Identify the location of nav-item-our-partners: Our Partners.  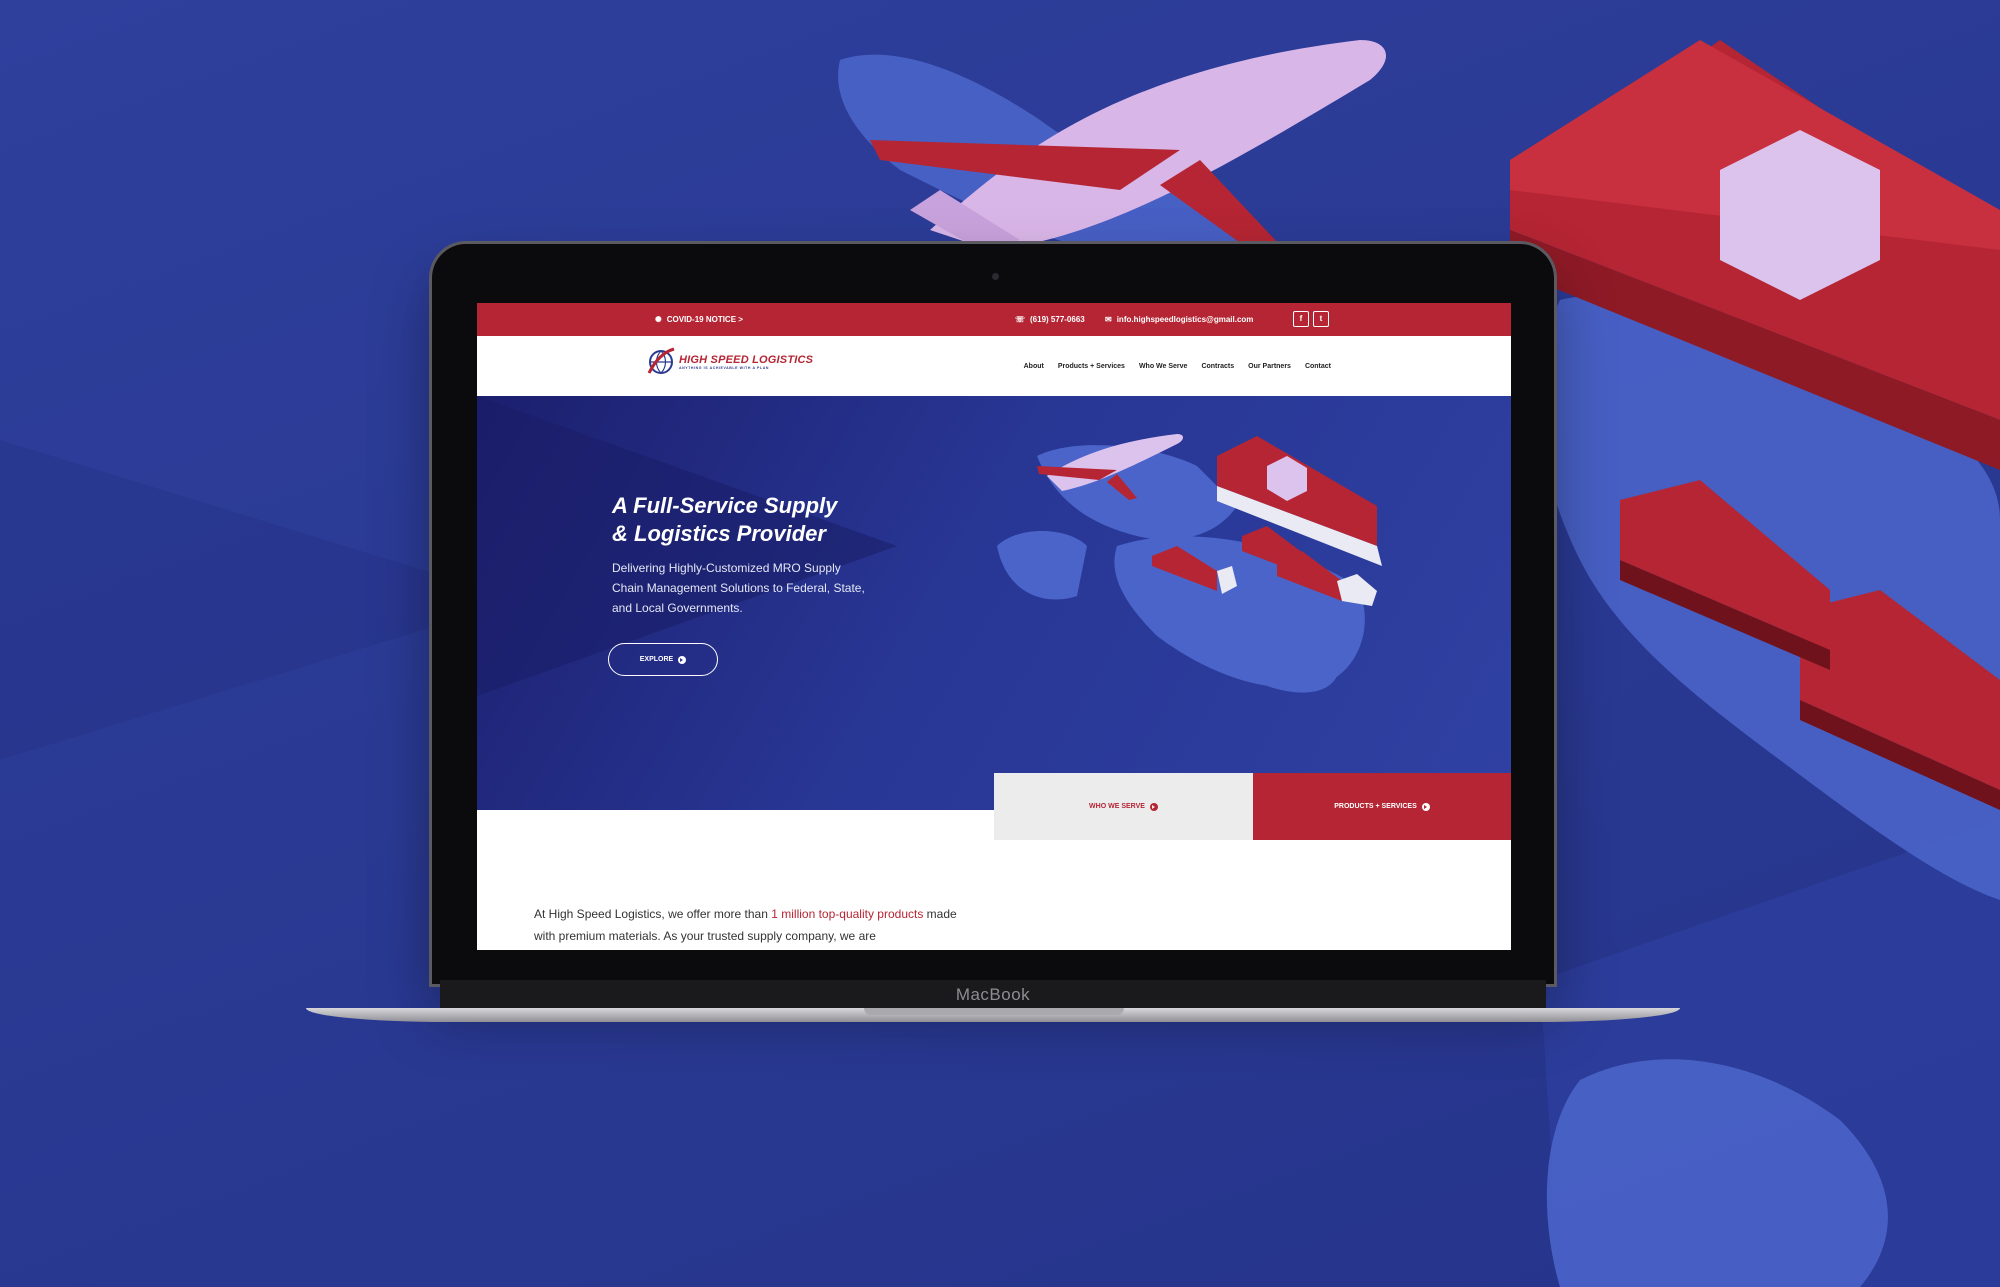
(1269, 366).